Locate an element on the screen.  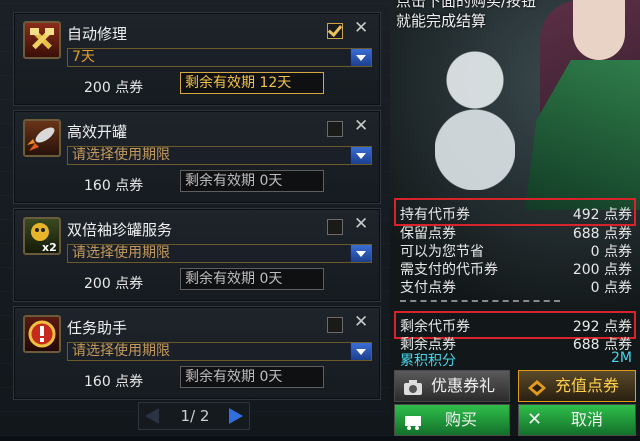
summary-divider is located at coordinates (480, 301).